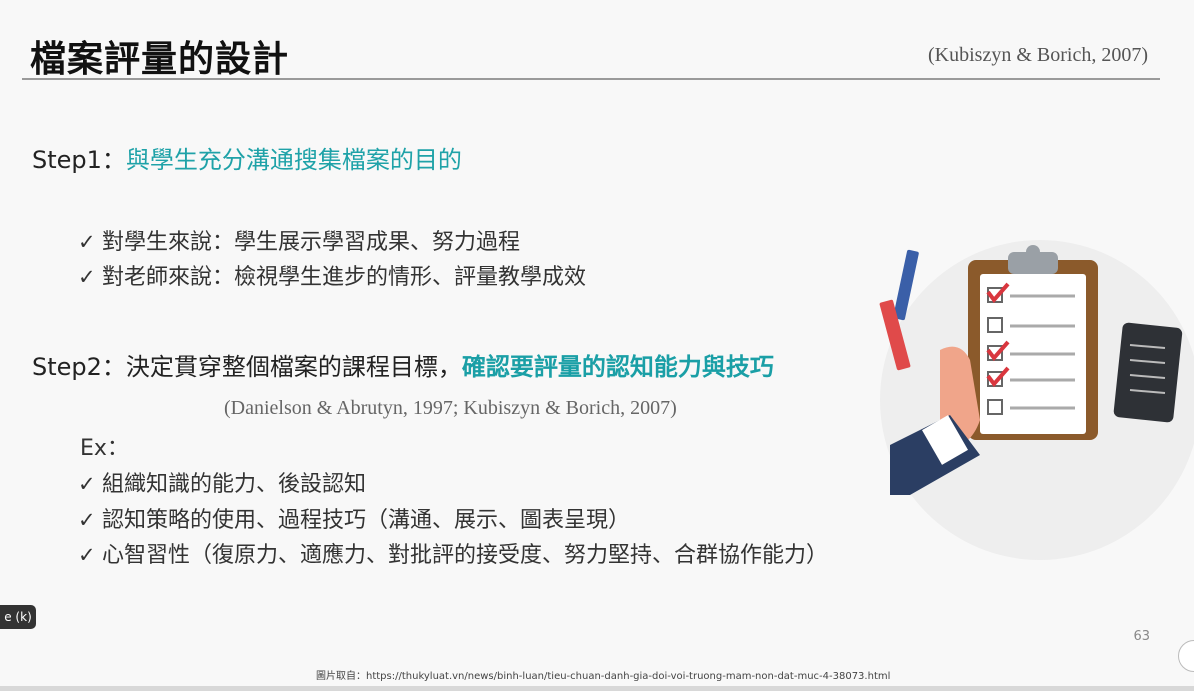 The height and width of the screenshot is (691, 1194). What do you see at coordinates (1036, 400) in the screenshot?
I see `clipboard-illustration` at bounding box center [1036, 400].